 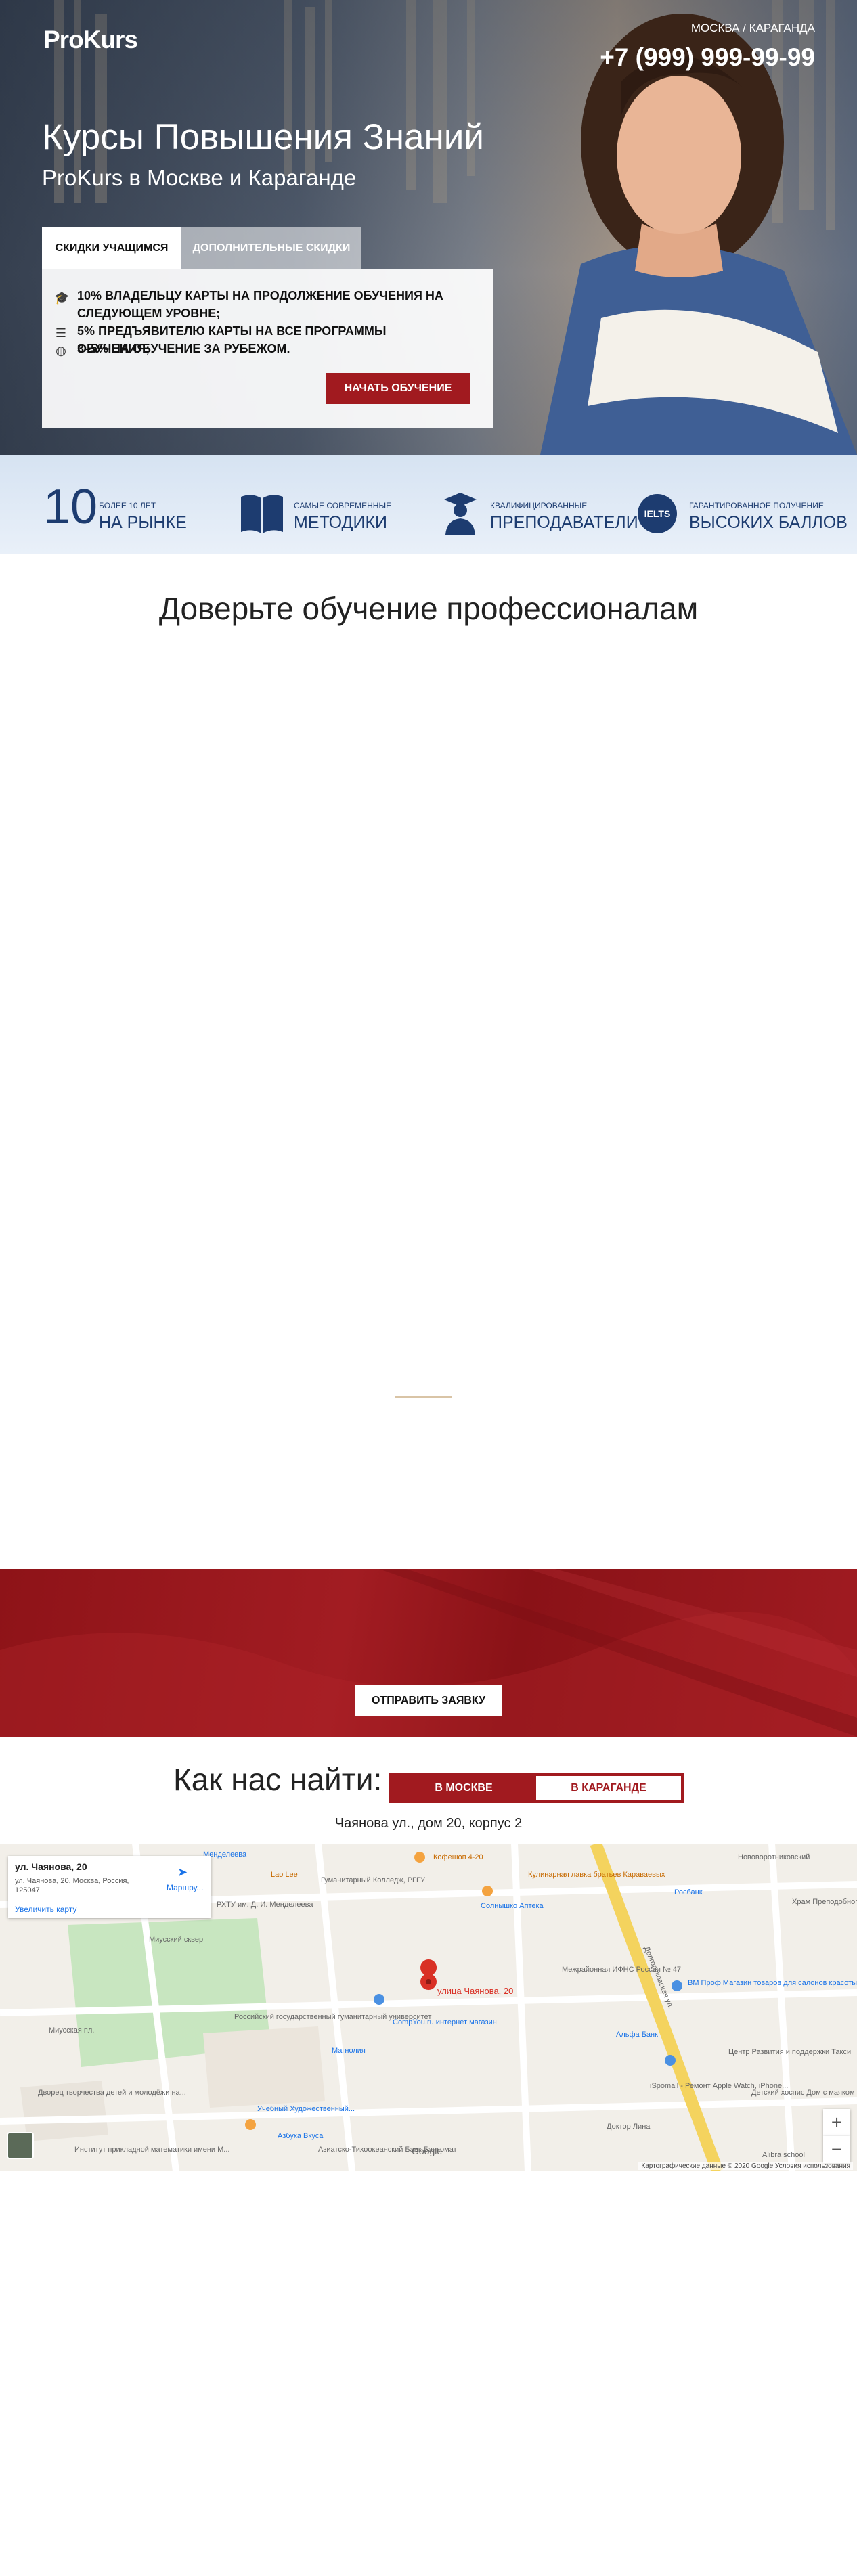 What do you see at coordinates (72, 2030) in the screenshot?
I see `map-label: Миусская пл.` at bounding box center [72, 2030].